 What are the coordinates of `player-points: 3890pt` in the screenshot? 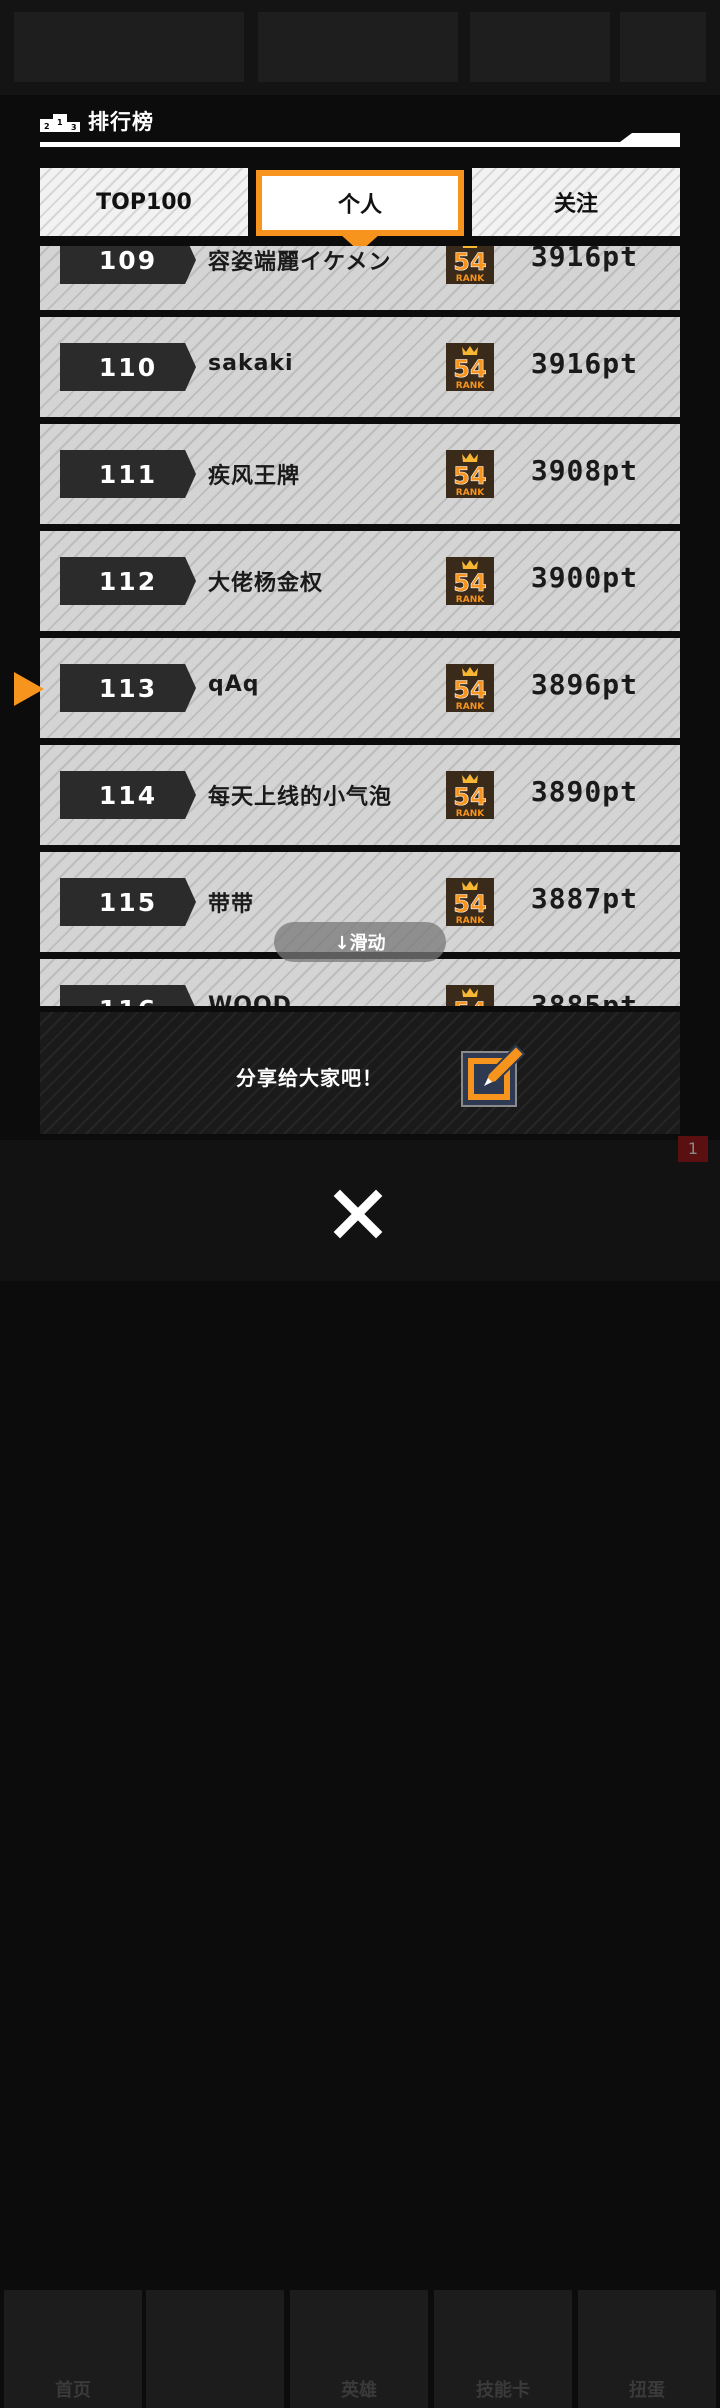 It's located at (584, 791).